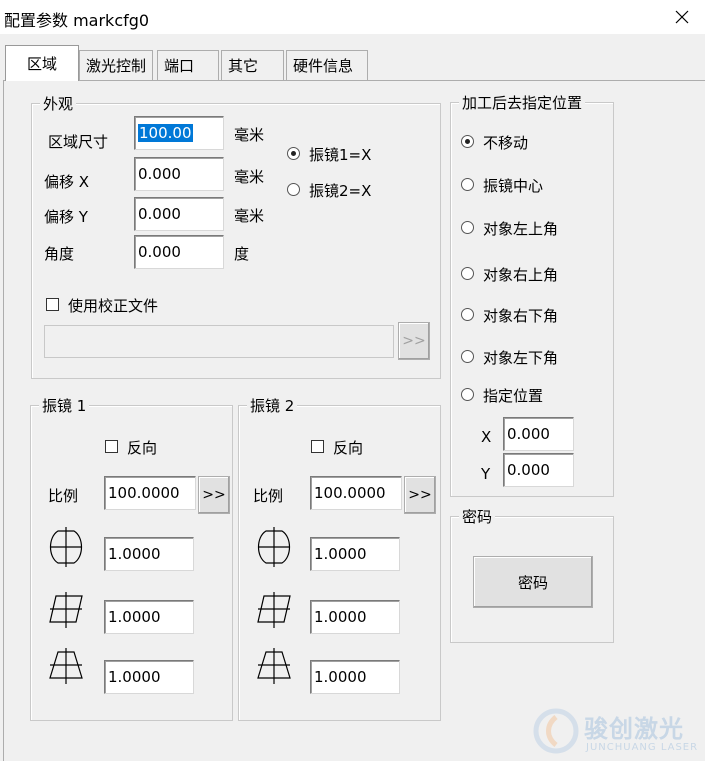  I want to click on galvo1-barrel-input: 1.0000, so click(149, 554).